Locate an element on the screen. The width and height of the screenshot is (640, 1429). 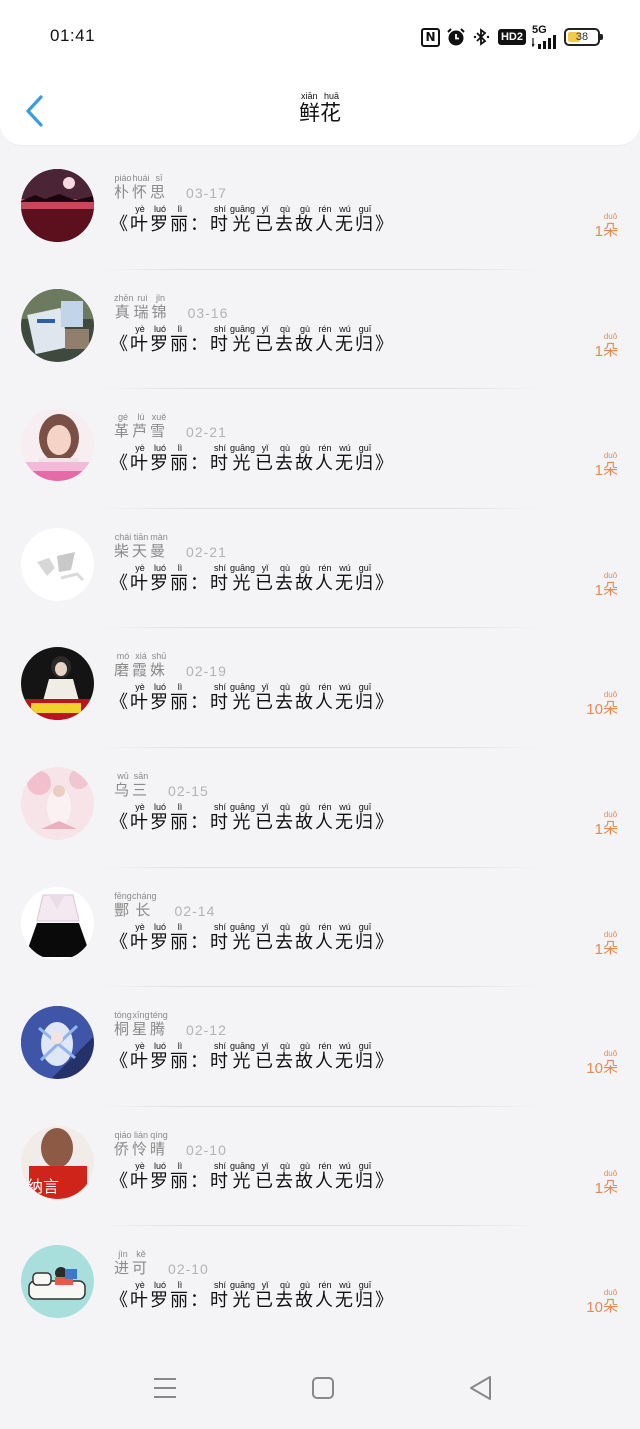
gift-date: 02-12 is located at coordinates (206, 1030).